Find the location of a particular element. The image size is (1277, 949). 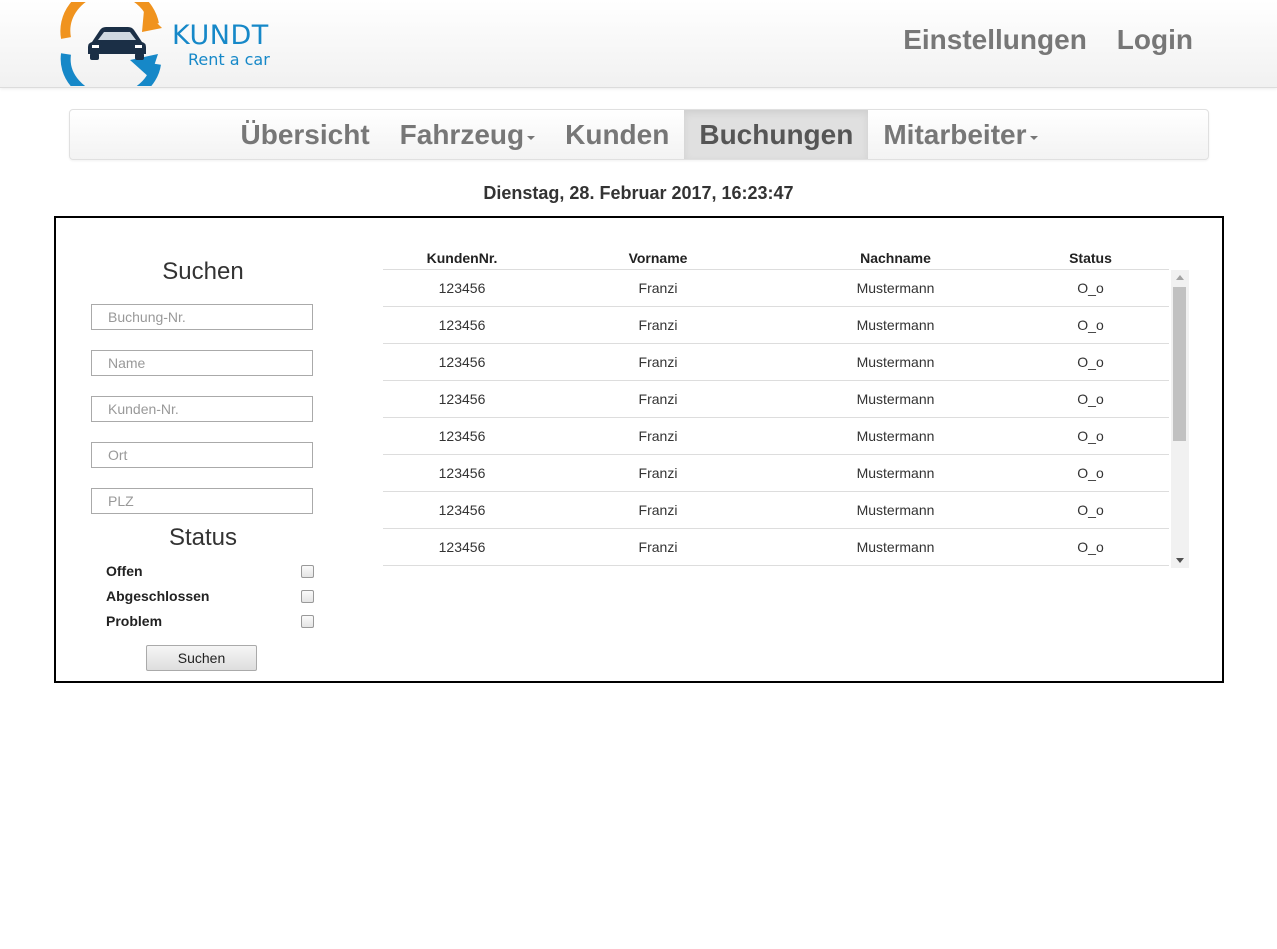

nav-item-label: Übersicht is located at coordinates (305, 134).